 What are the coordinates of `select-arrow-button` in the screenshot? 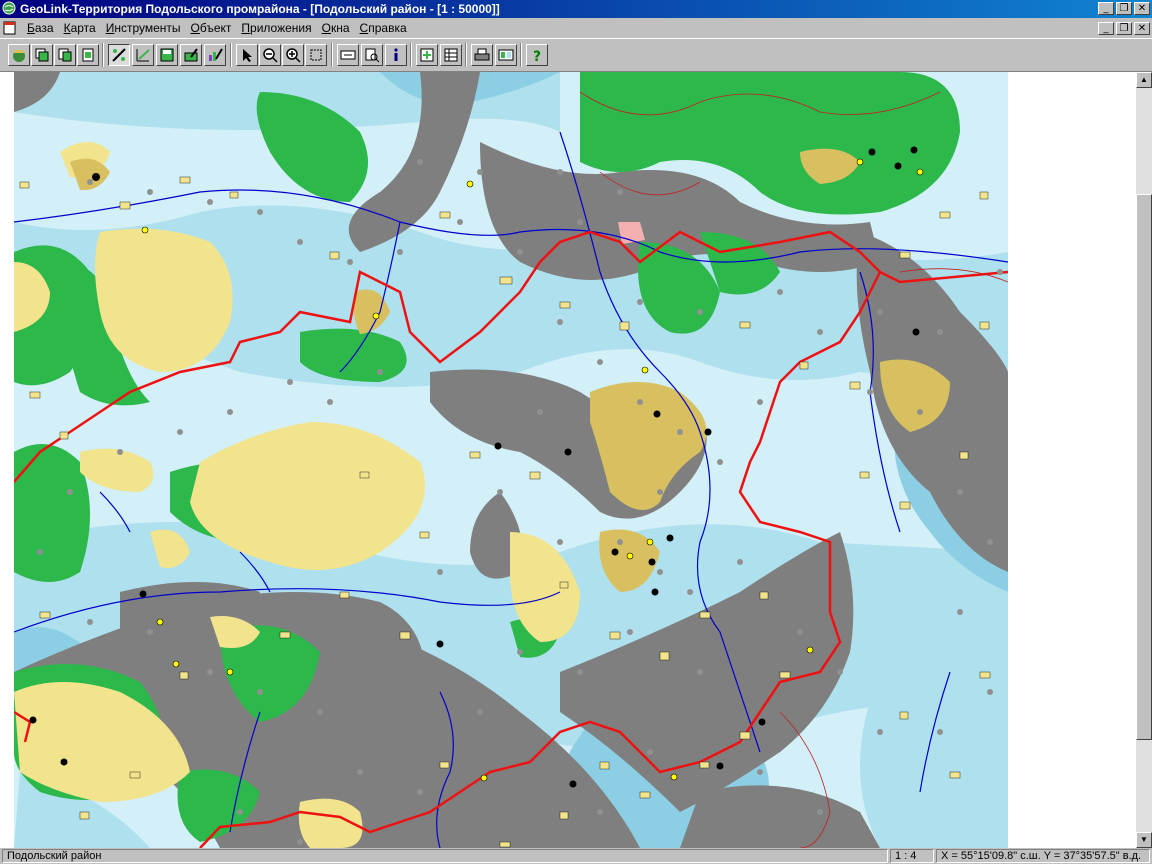 It's located at (247, 55).